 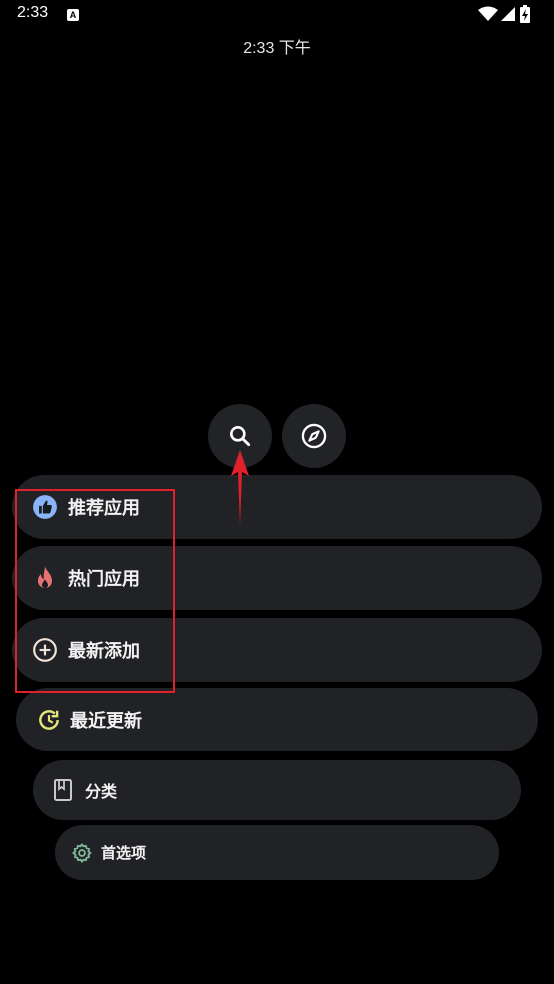 I want to click on menu-item-label: 分类, so click(x=101, y=791).